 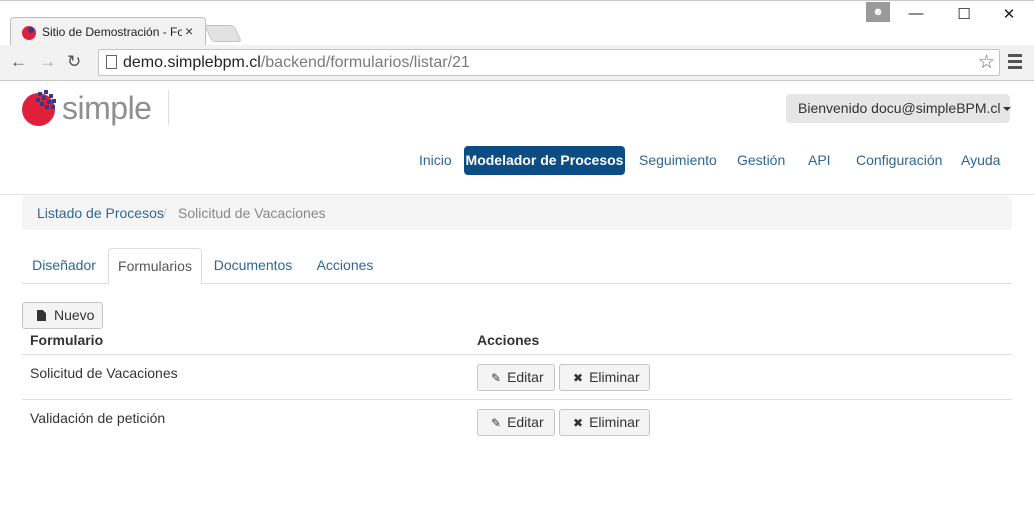 What do you see at coordinates (223, 33) in the screenshot?
I see `new-tab-button` at bounding box center [223, 33].